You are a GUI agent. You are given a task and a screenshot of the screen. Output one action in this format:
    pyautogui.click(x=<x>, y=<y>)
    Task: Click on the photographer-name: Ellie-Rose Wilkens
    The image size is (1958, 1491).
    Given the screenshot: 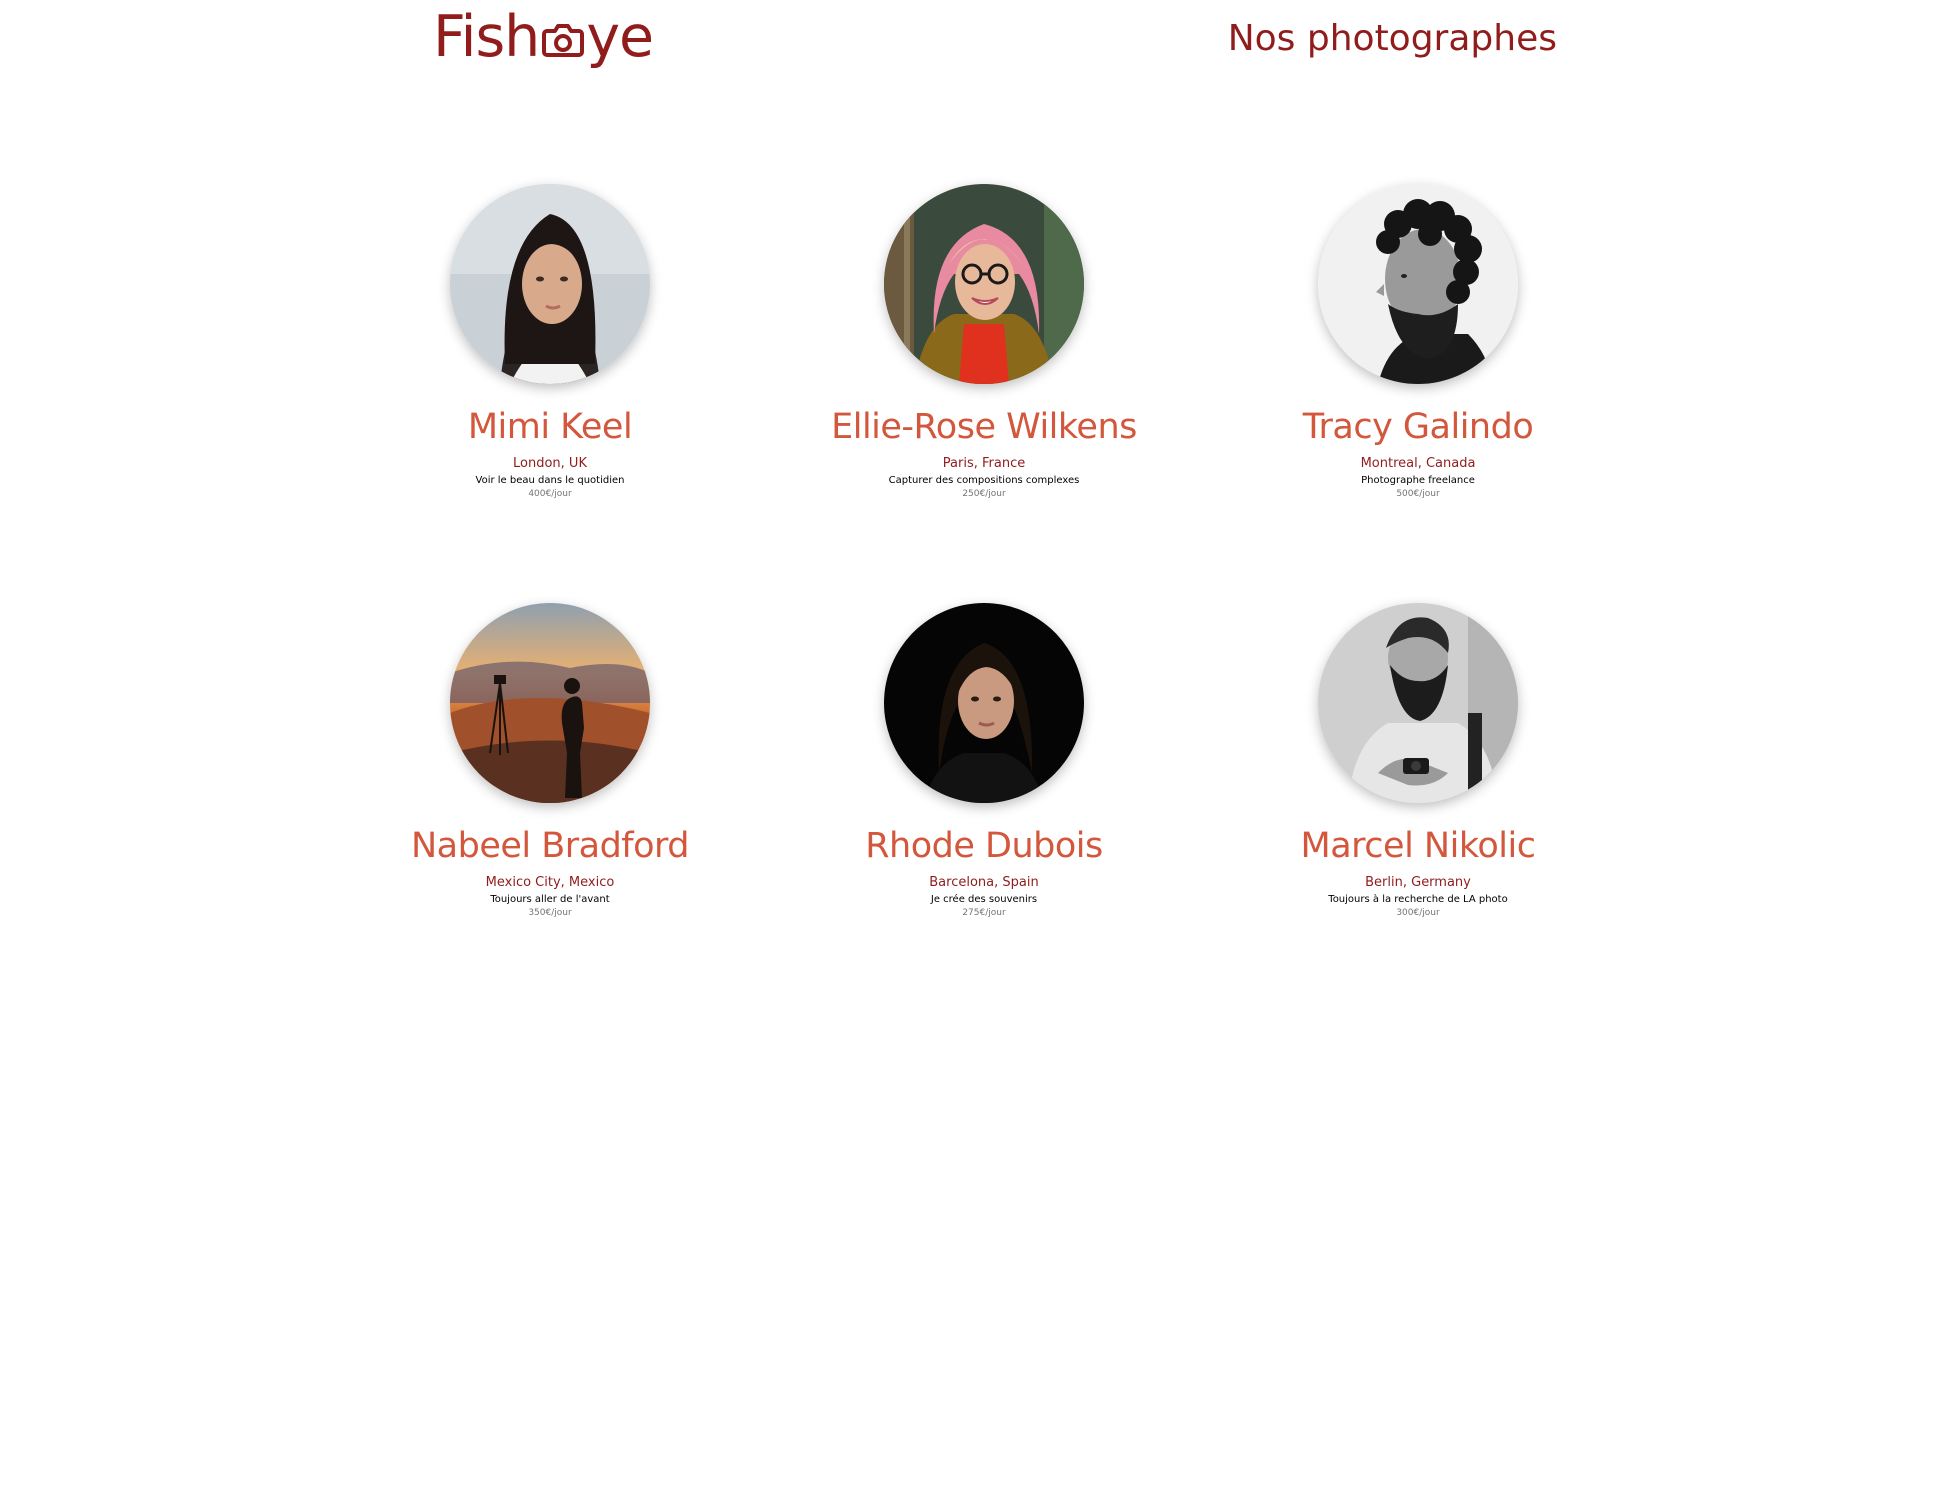 What is the action you would take?
    pyautogui.click(x=984, y=427)
    